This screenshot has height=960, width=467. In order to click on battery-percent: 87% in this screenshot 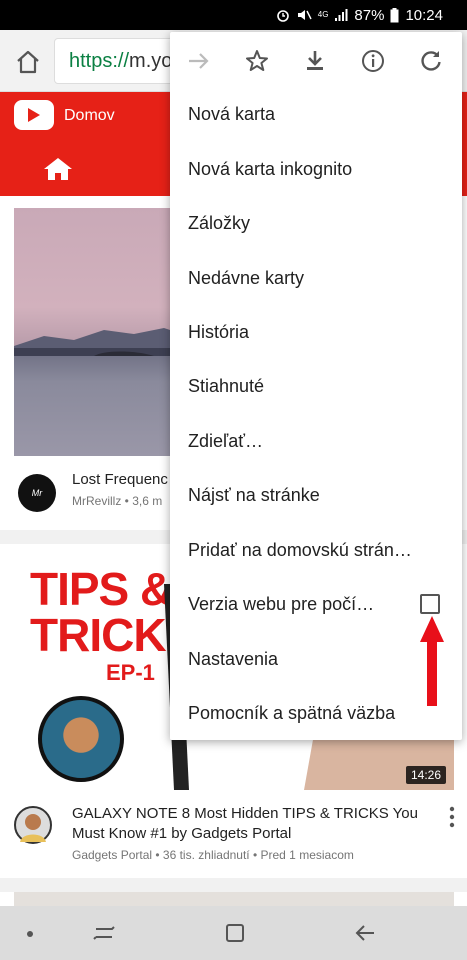, I will do `click(369, 15)`.